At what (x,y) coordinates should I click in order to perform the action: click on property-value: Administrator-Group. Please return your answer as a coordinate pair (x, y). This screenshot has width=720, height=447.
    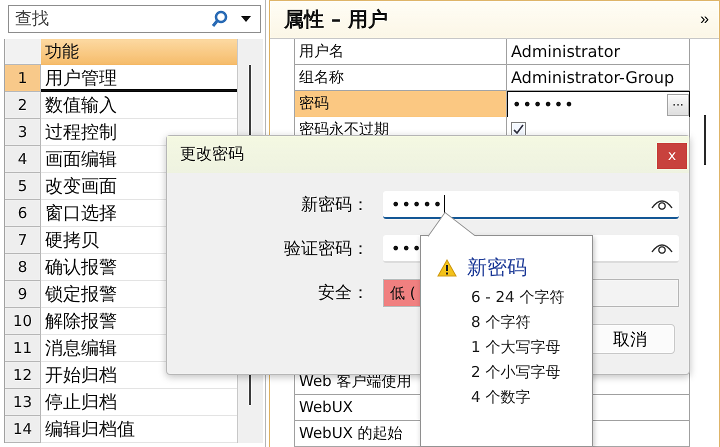
    Looking at the image, I should click on (592, 78).